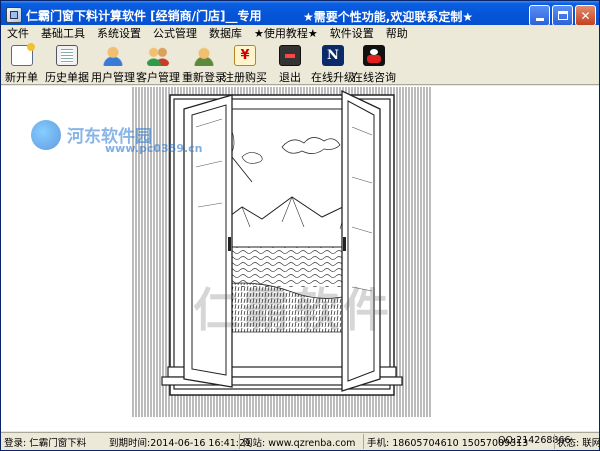 The width and height of the screenshot is (600, 451). I want to click on maximize-icon, so click(562, 15).